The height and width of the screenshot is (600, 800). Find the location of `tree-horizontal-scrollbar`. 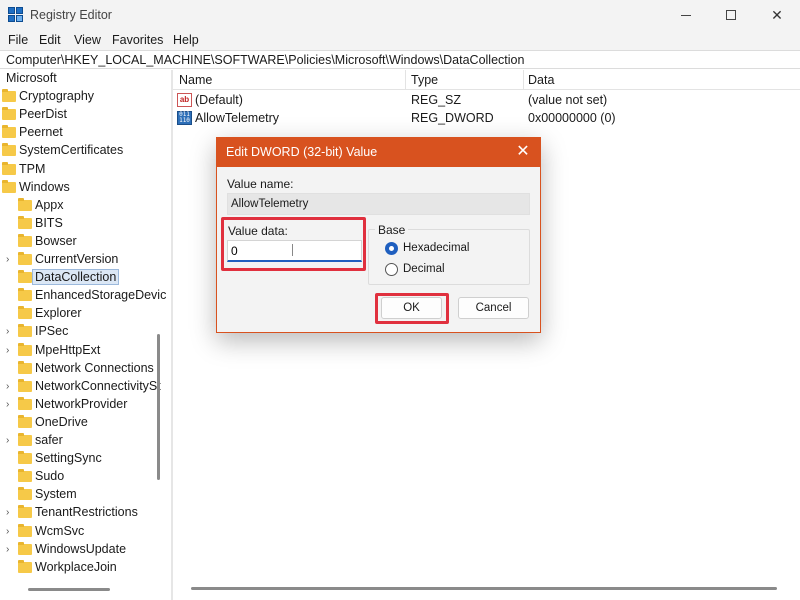

tree-horizontal-scrollbar is located at coordinates (69, 589).